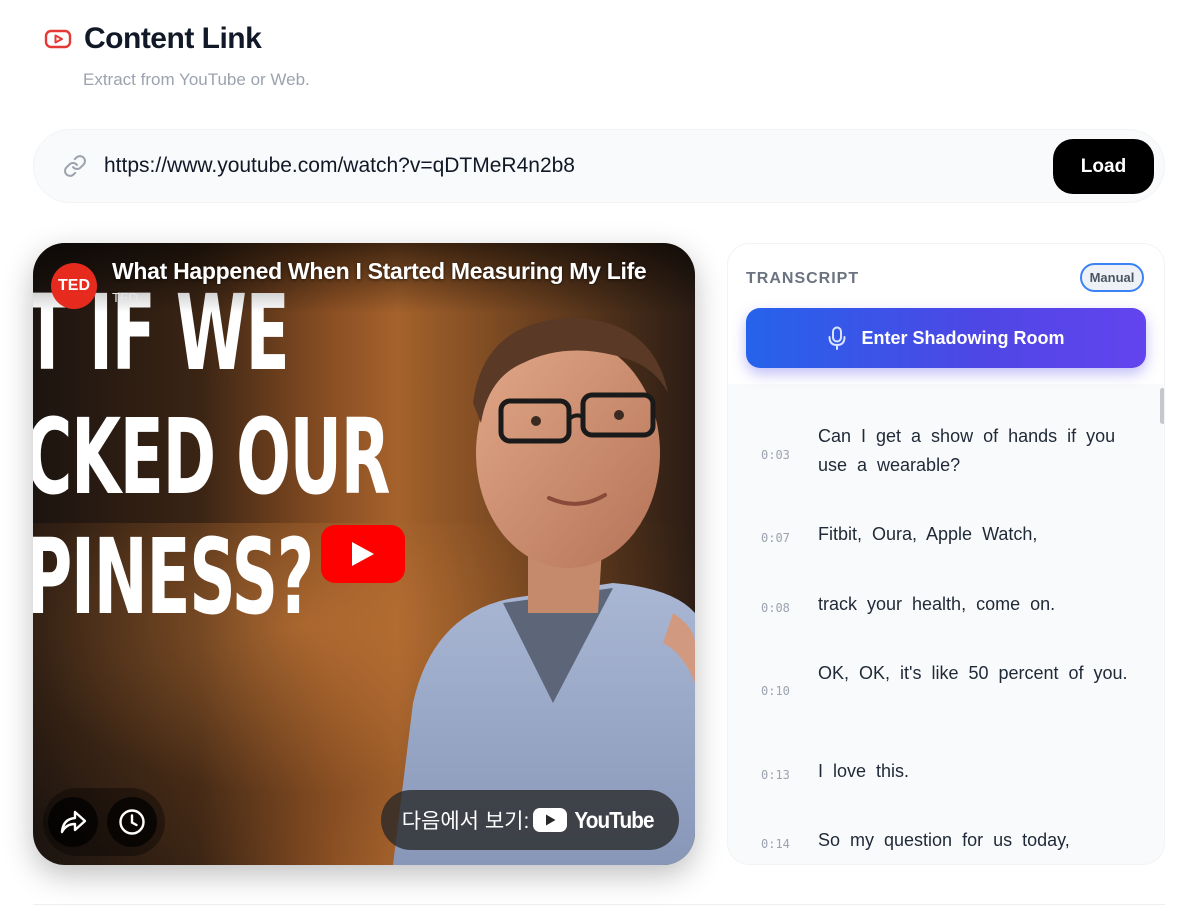 The height and width of the screenshot is (917, 1200). I want to click on bottom-divider, so click(599, 904).